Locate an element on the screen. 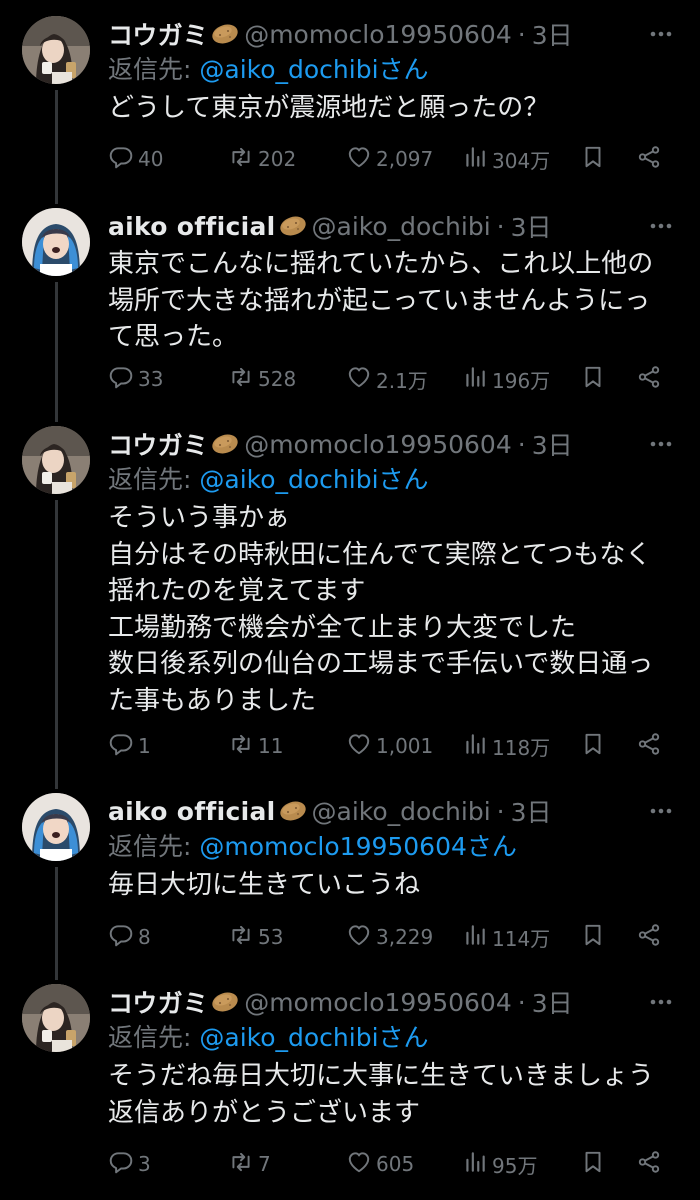 This screenshot has height=1200, width=700. views-button: 196万 is located at coordinates (506, 379).